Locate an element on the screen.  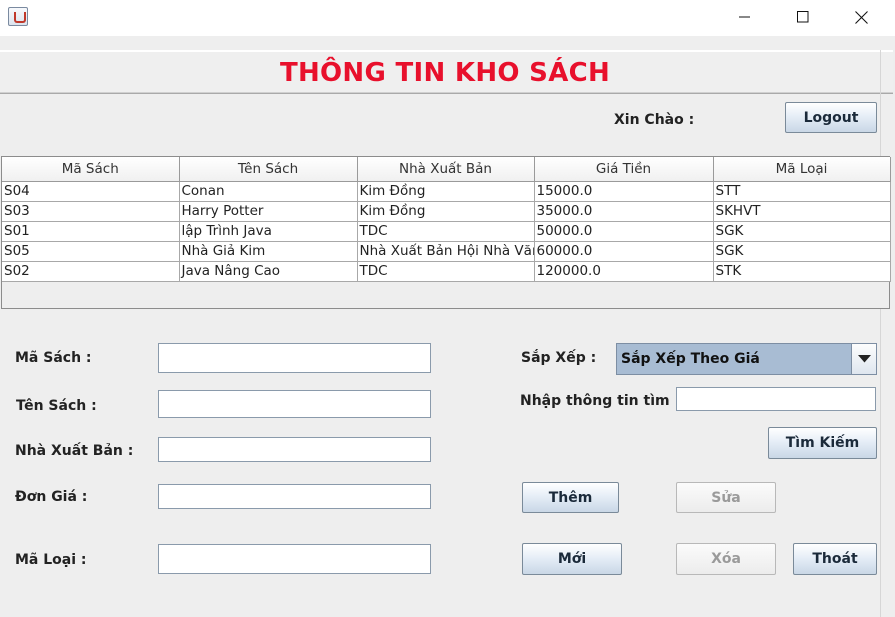
table-cell: 50000.0 is located at coordinates (624, 231).